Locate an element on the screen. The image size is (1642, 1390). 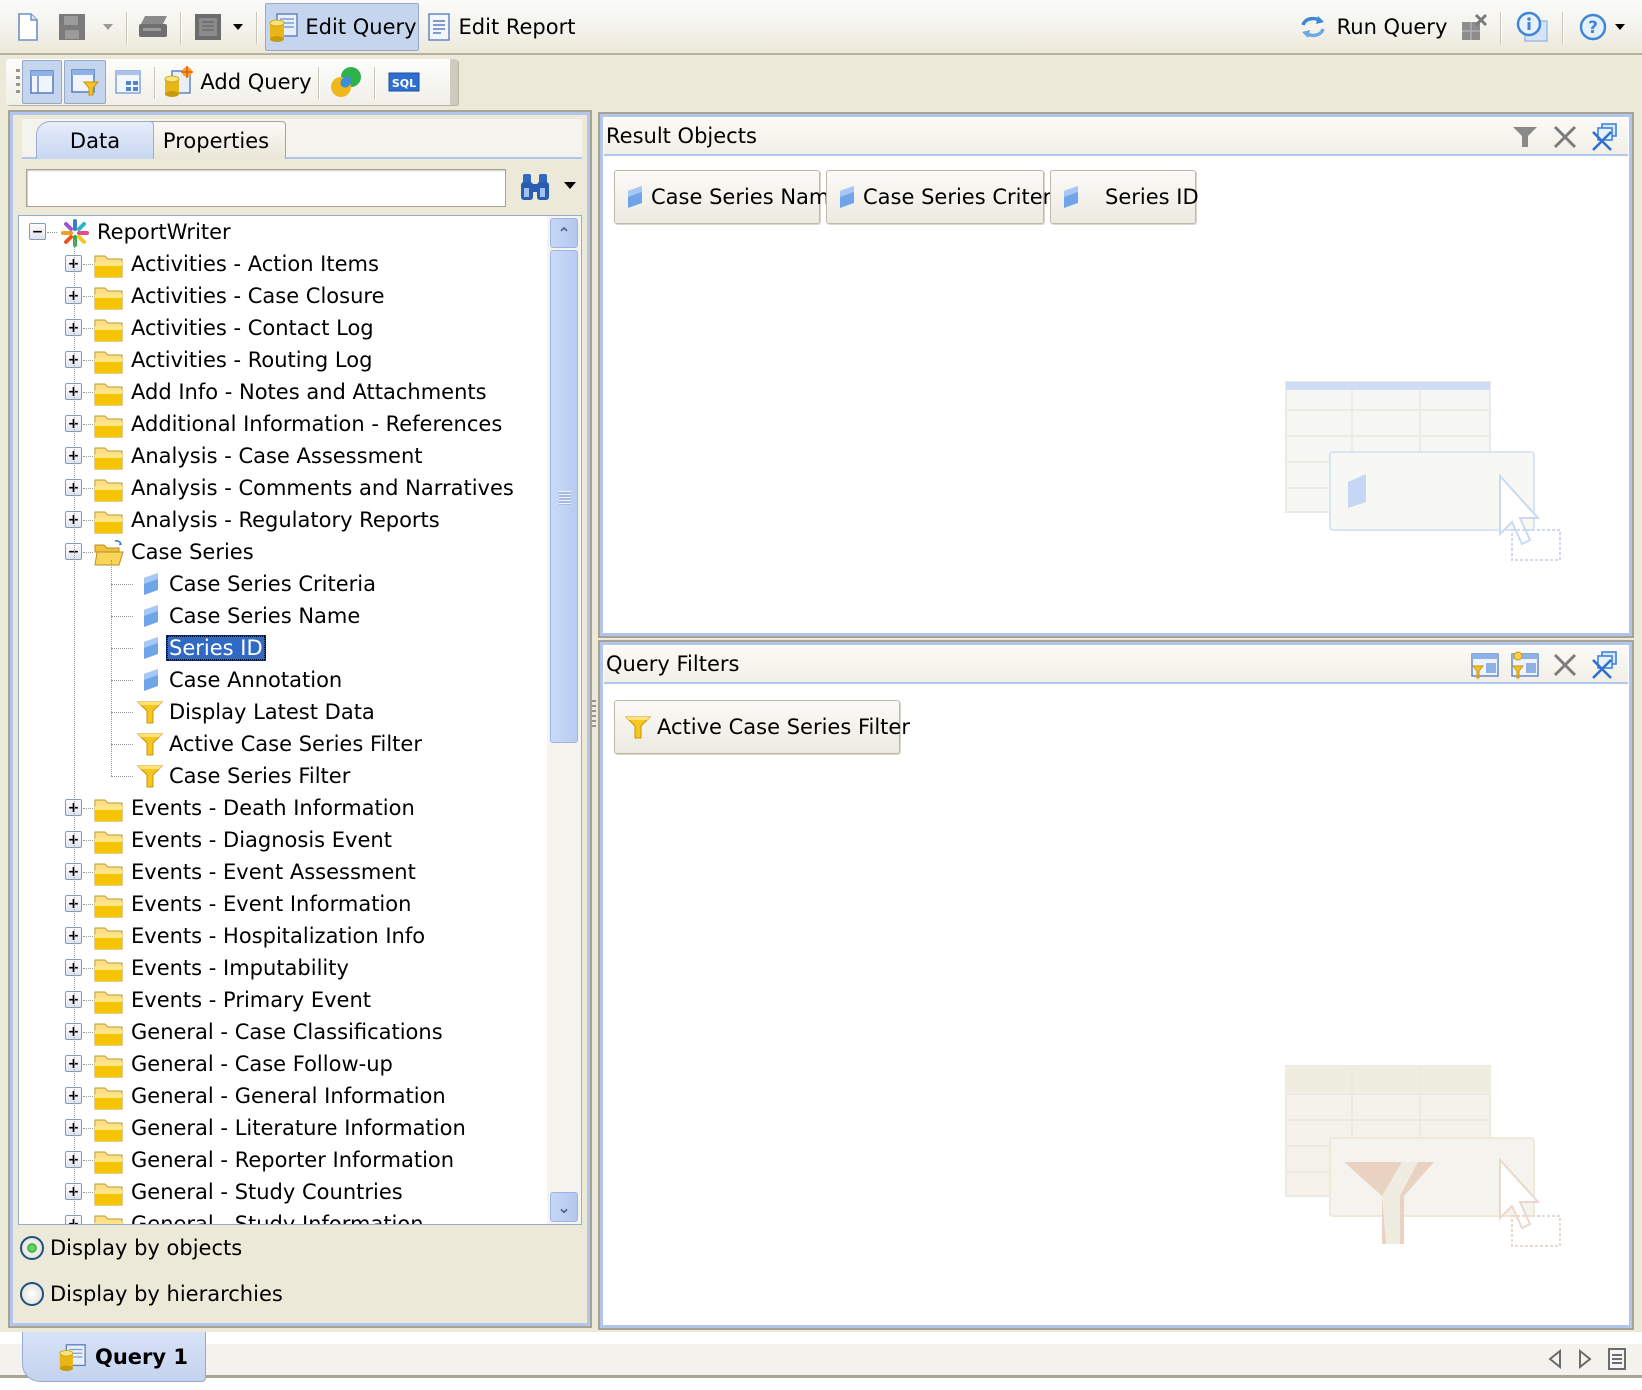
remove-all-filters-button is located at coordinates (1565, 665).